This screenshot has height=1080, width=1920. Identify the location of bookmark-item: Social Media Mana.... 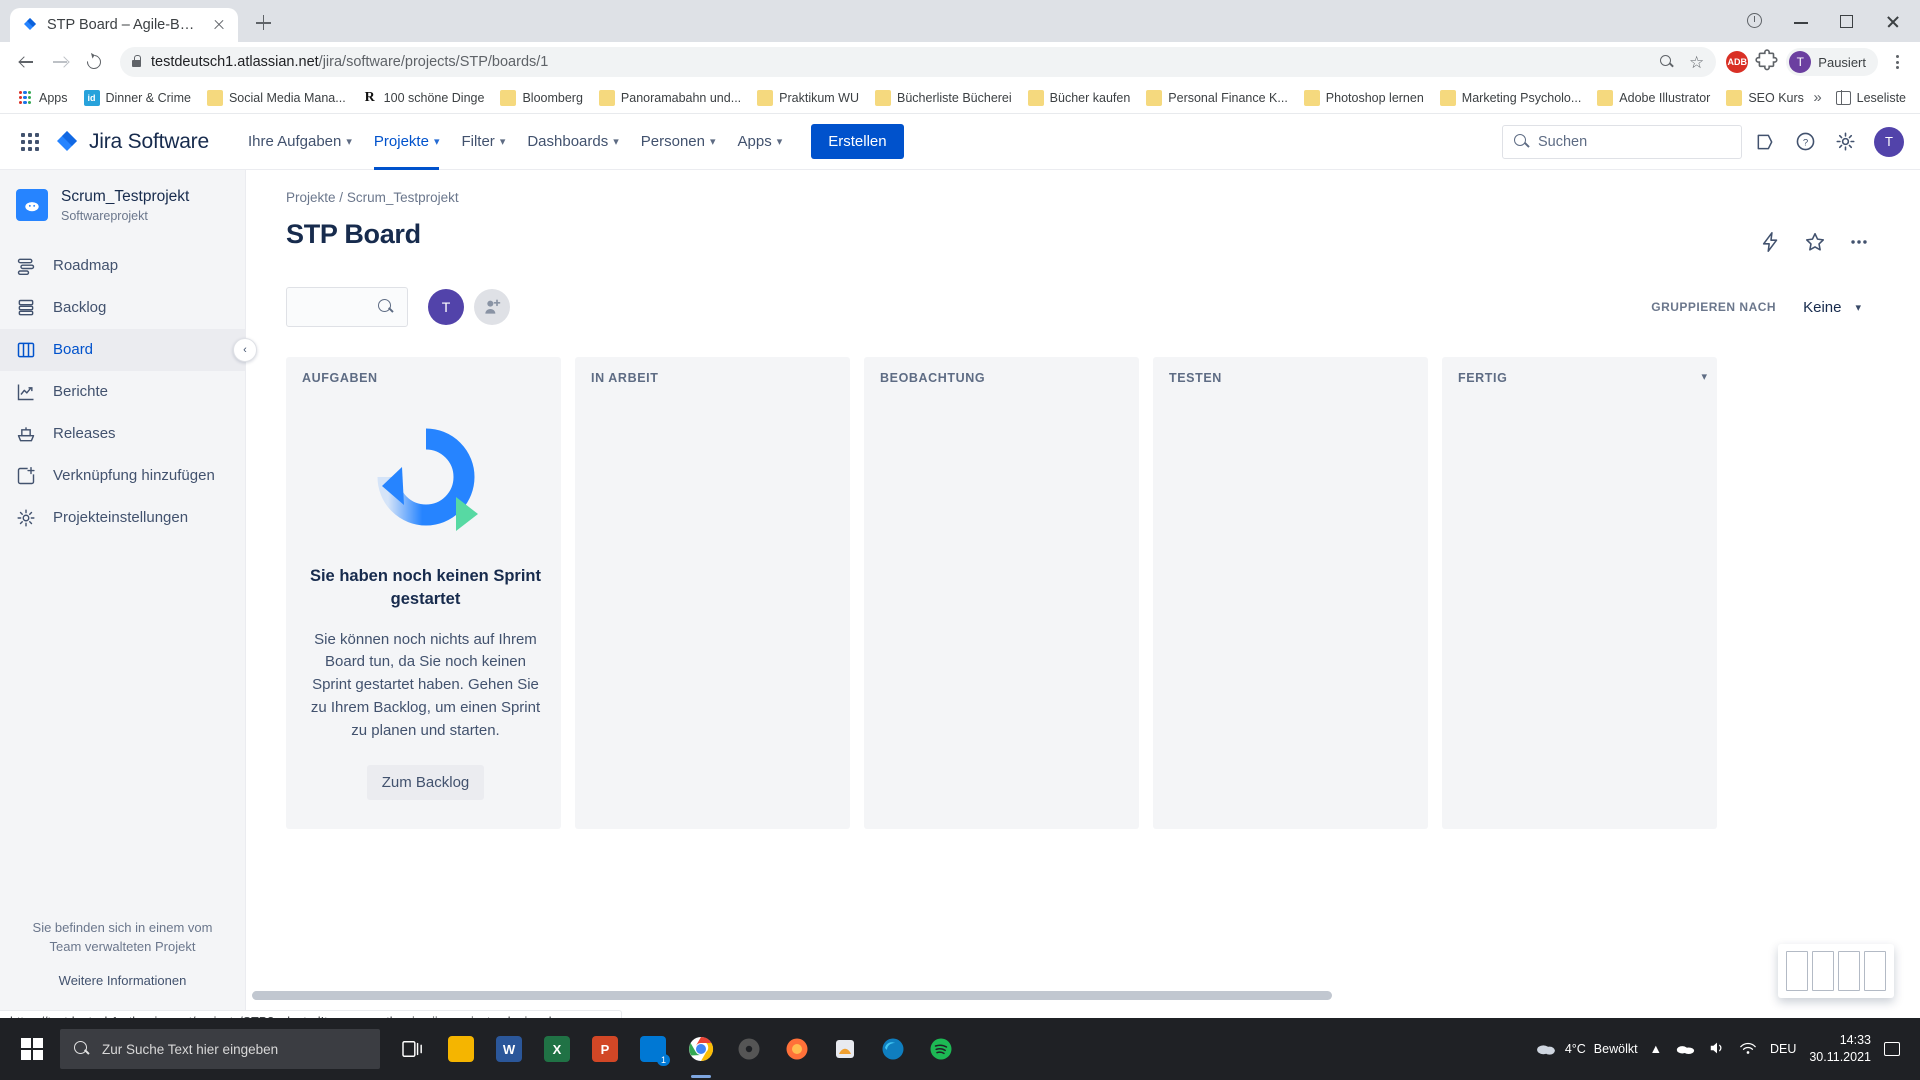
(276, 98).